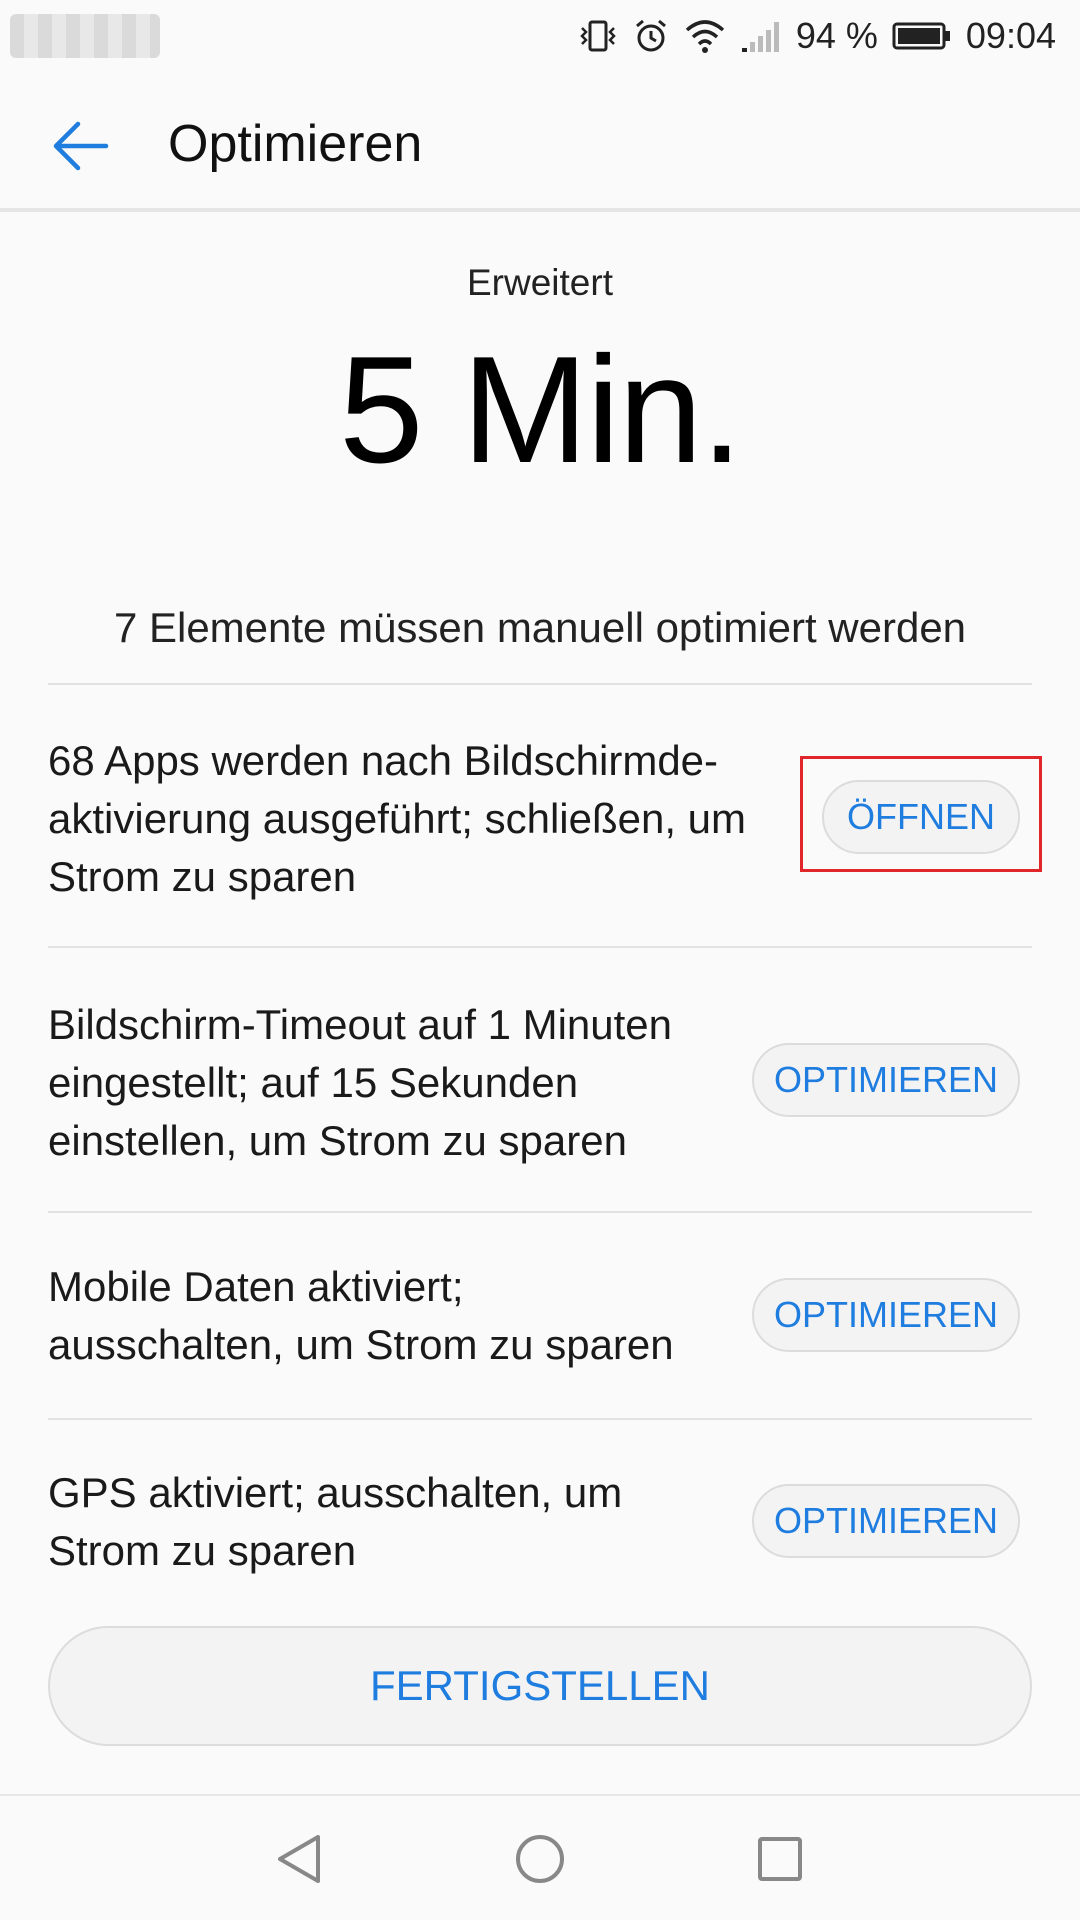 The width and height of the screenshot is (1080, 1920). Describe the element at coordinates (256, 1286) in the screenshot. I see `item-line: Mobile Daten aktiviert;` at that location.